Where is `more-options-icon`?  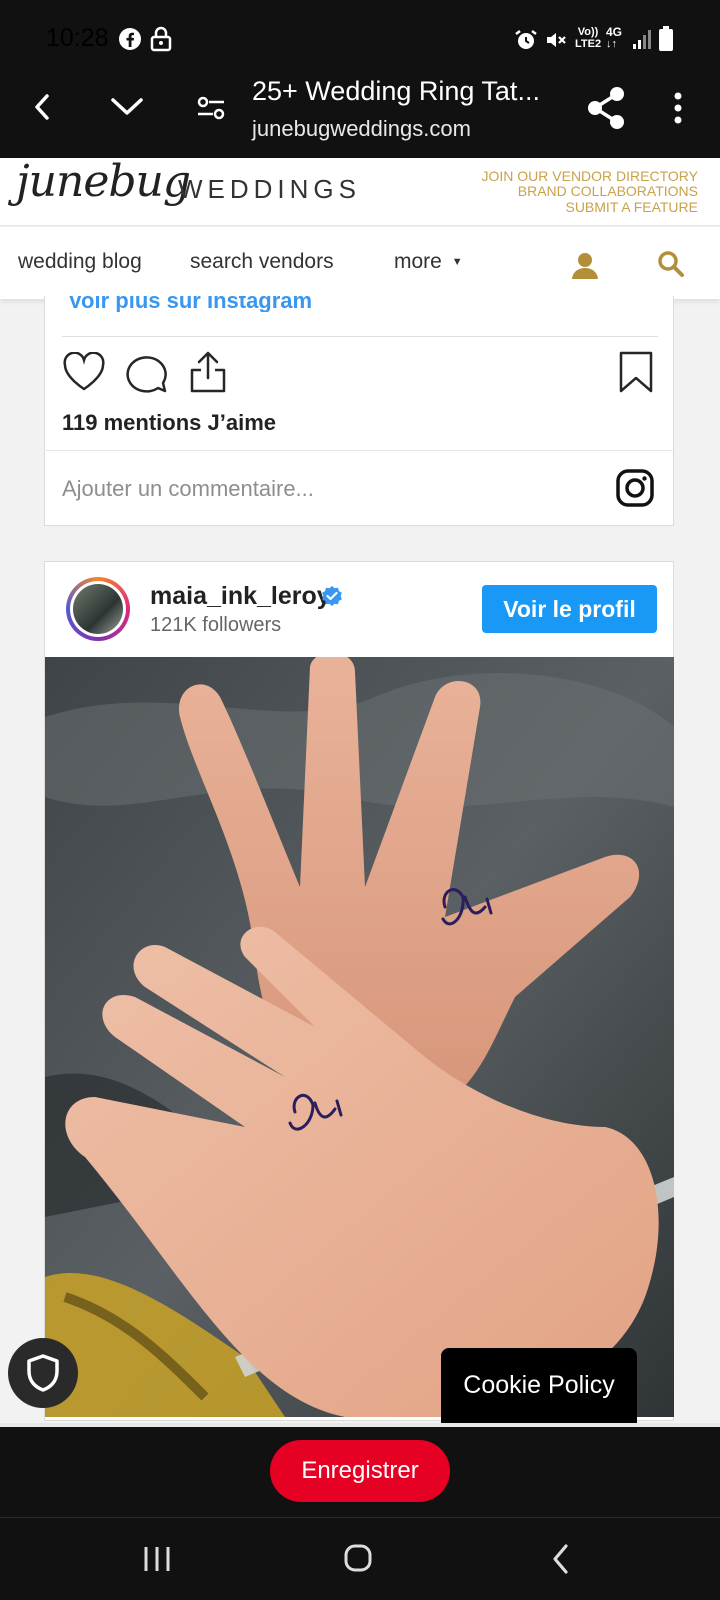
more-options-icon is located at coordinates (678, 108).